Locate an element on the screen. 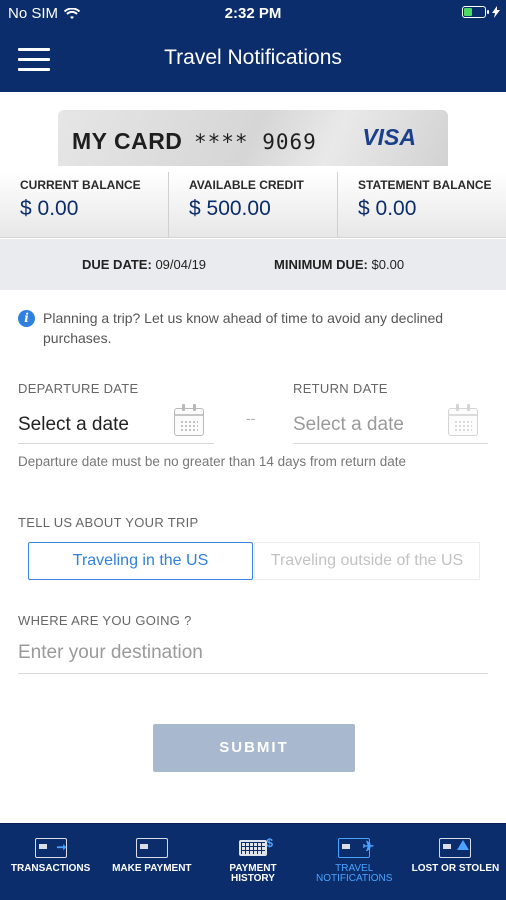 The height and width of the screenshot is (900, 506). balance-label: STATEMENT BALANCE is located at coordinates (425, 185).